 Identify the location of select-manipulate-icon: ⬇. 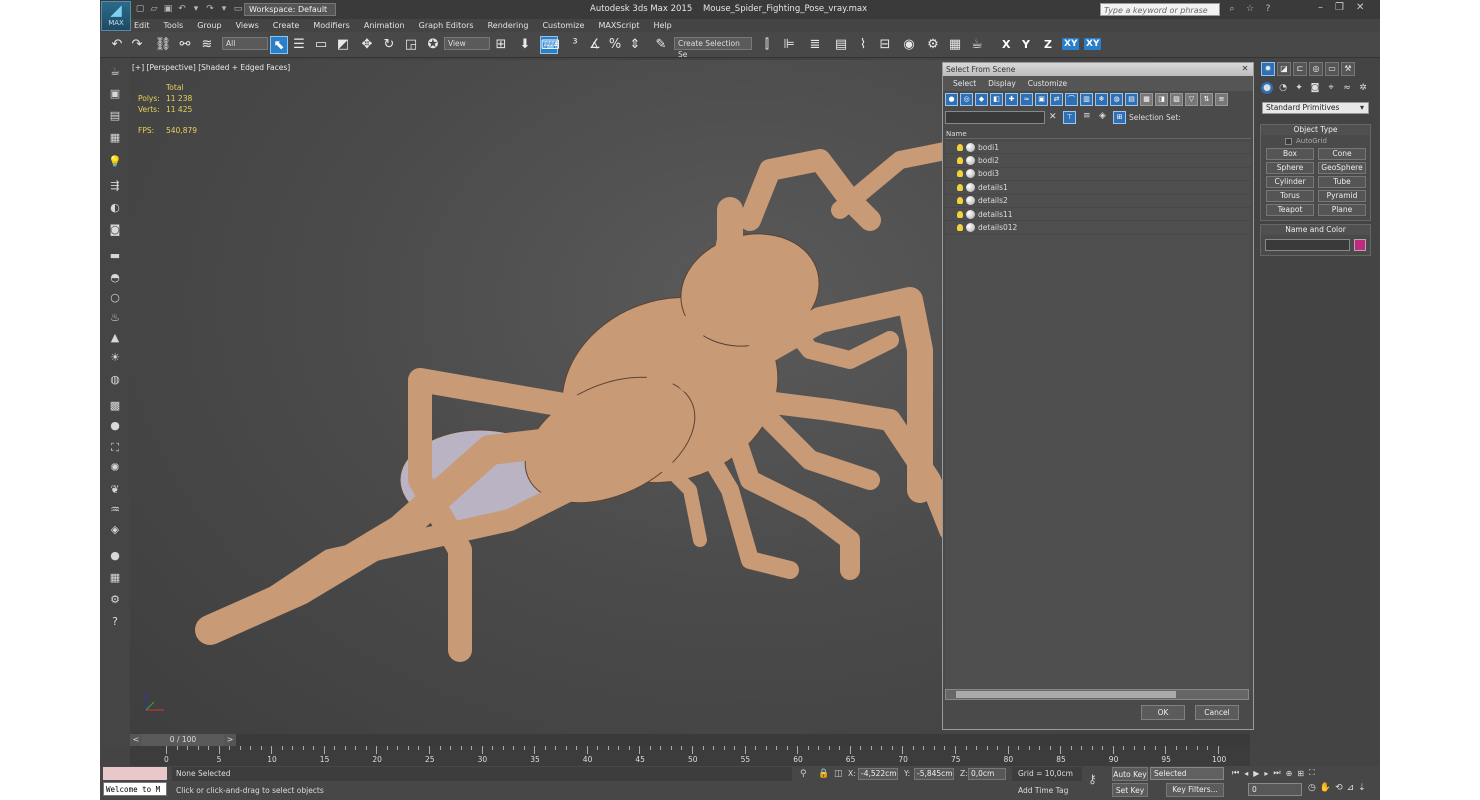
(525, 45).